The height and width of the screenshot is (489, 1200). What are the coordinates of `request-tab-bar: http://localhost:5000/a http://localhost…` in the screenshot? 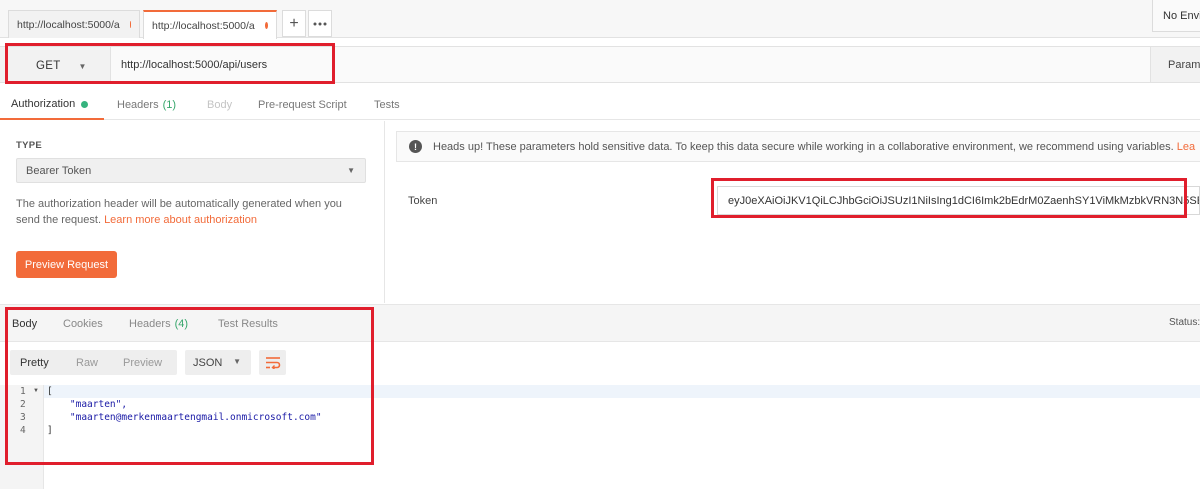 It's located at (600, 19).